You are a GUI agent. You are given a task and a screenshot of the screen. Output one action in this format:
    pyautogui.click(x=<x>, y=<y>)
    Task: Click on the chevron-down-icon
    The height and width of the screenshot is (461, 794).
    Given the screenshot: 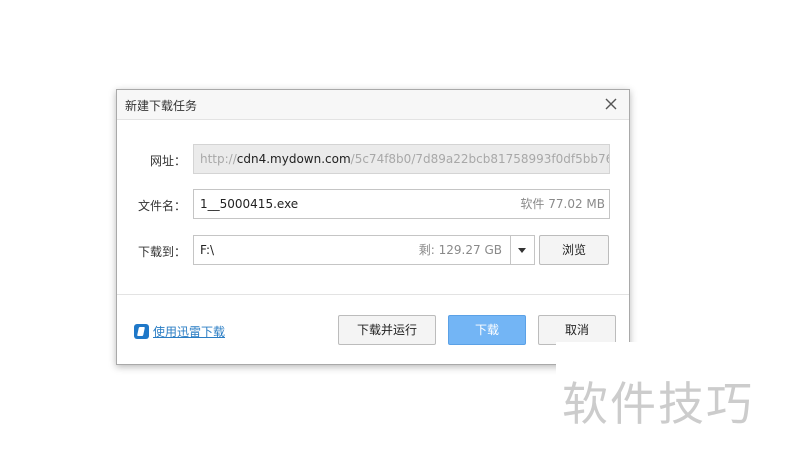 What is the action you would take?
    pyautogui.click(x=522, y=250)
    